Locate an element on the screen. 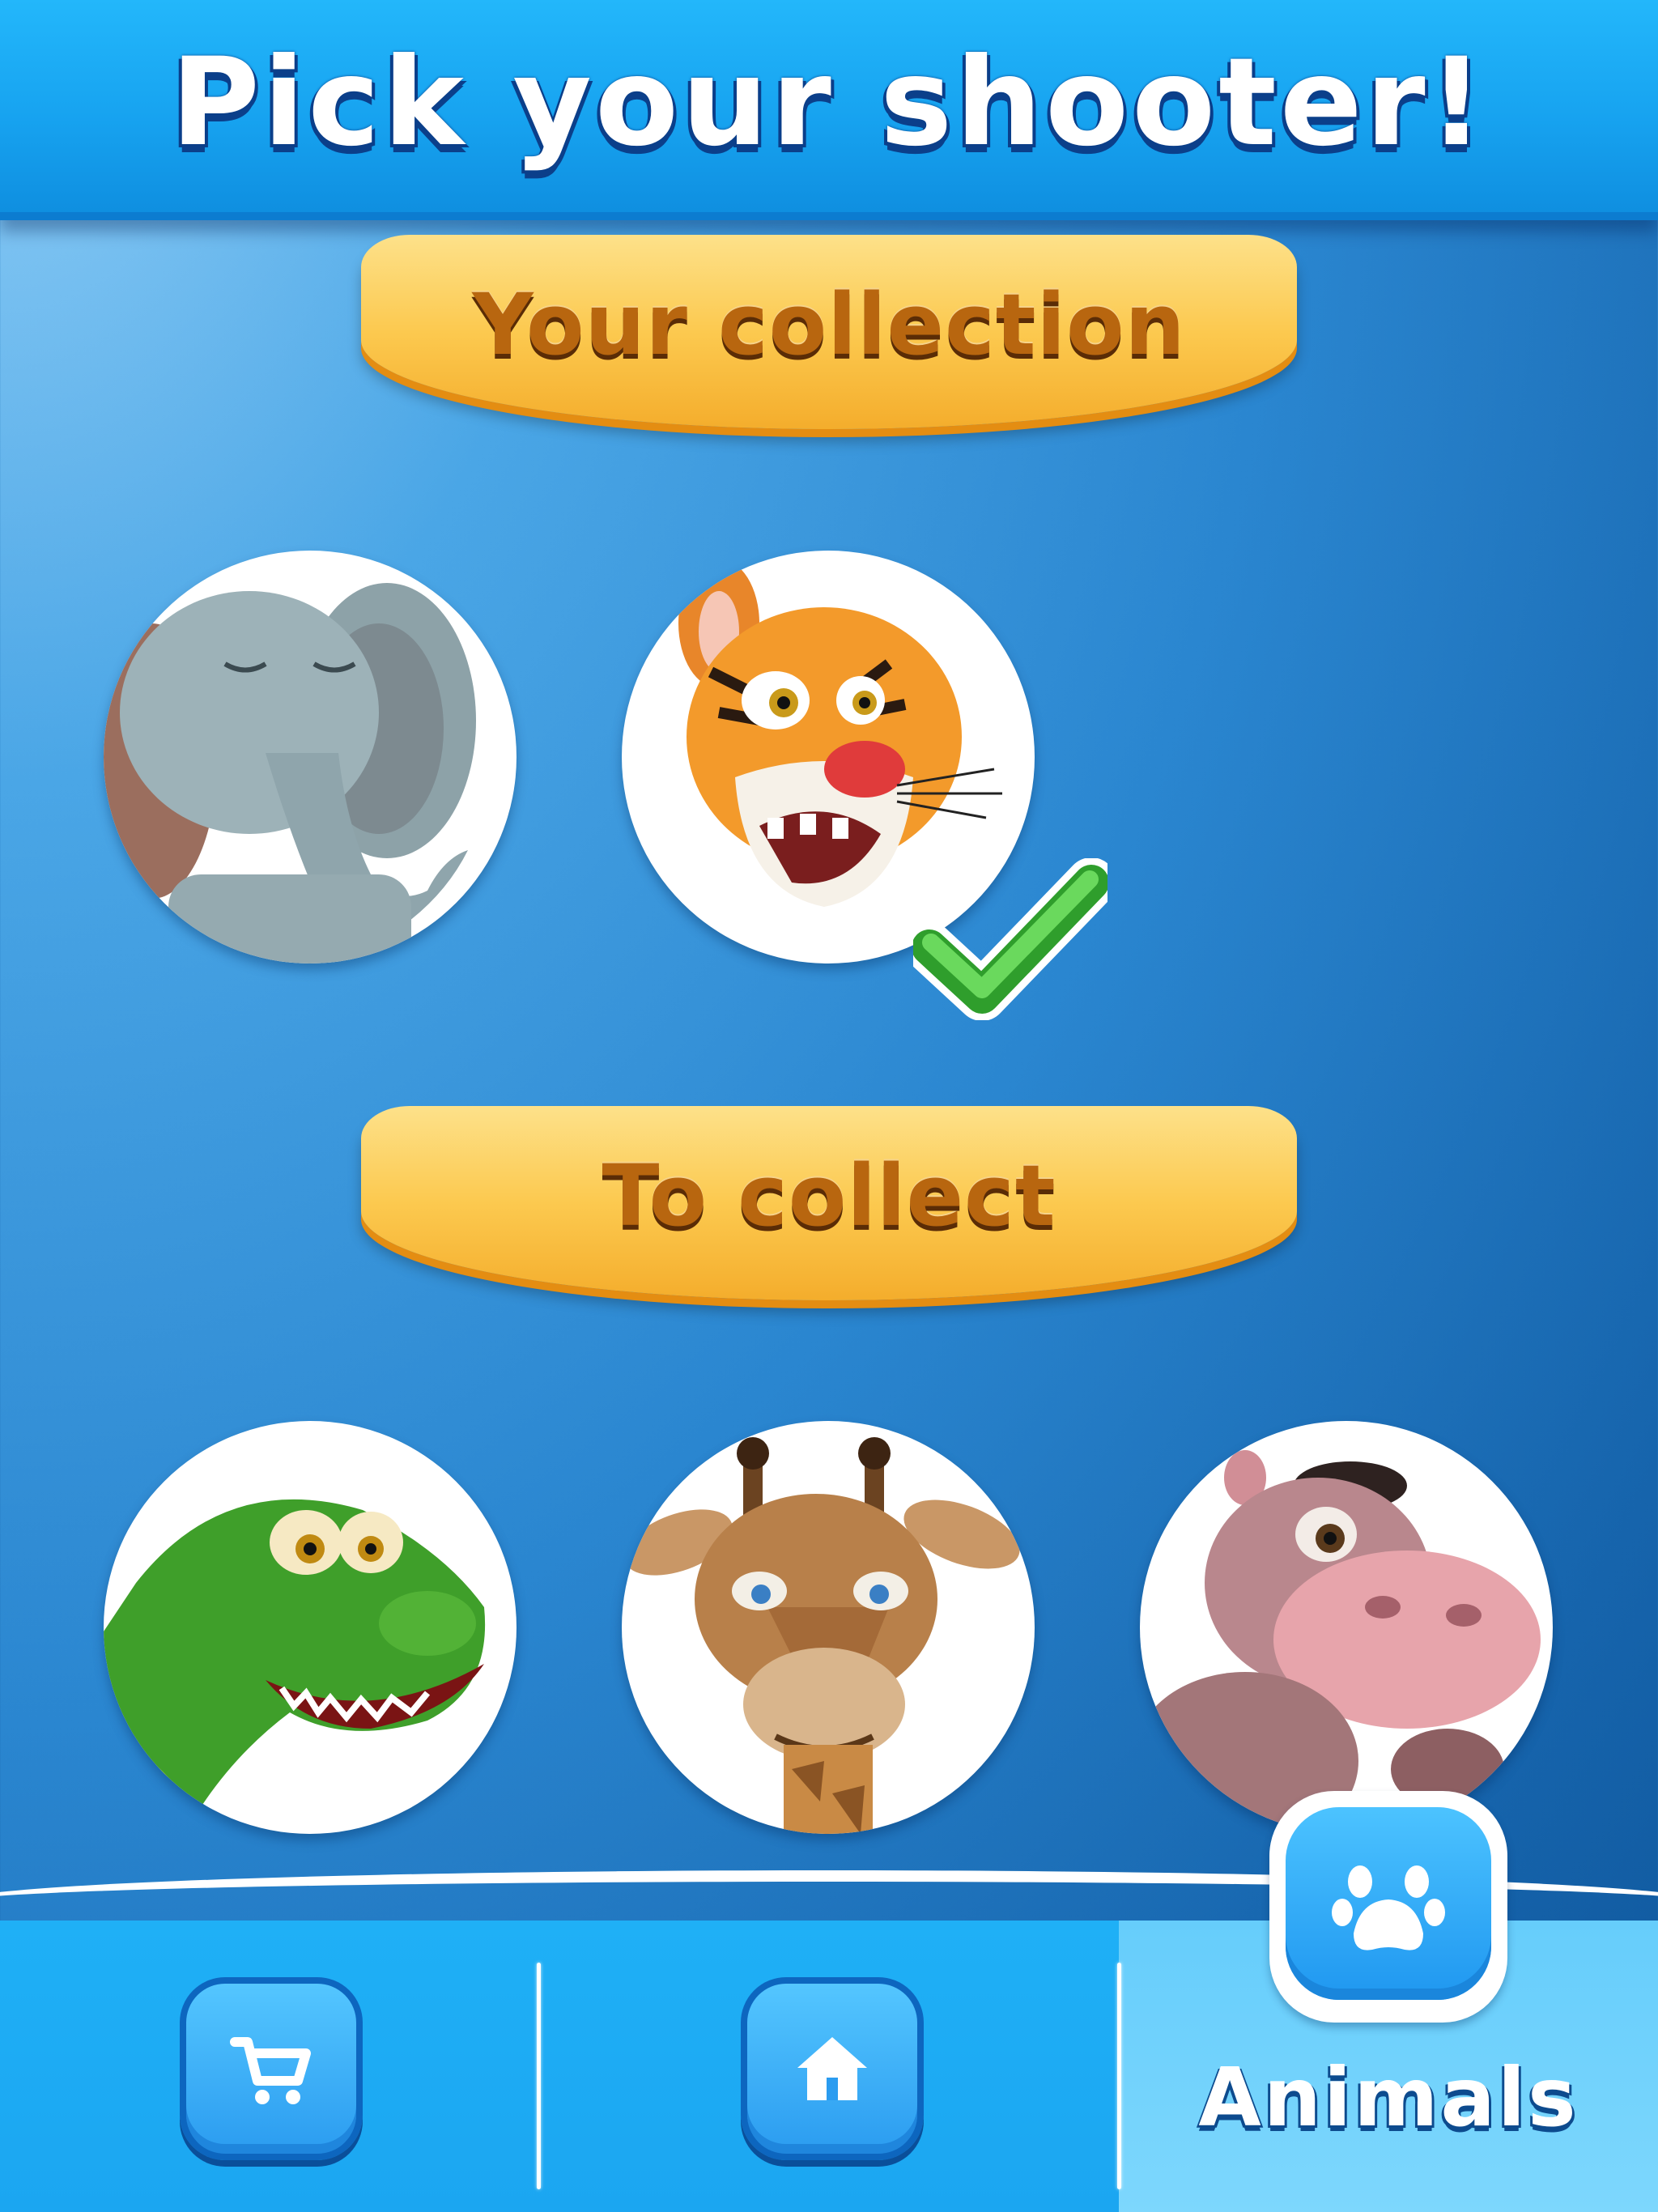 This screenshot has width=1658, height=2212. to-collect-banner-label: To collect is located at coordinates (829, 1196).